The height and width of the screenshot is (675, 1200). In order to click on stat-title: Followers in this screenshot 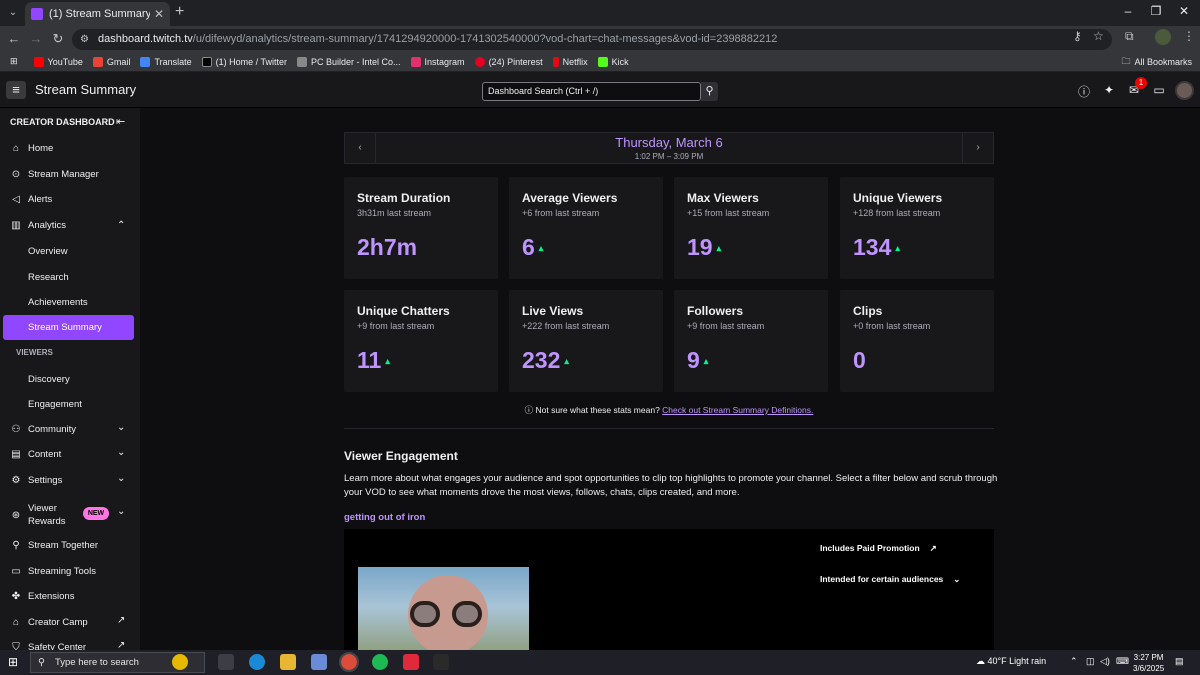, I will do `click(715, 311)`.